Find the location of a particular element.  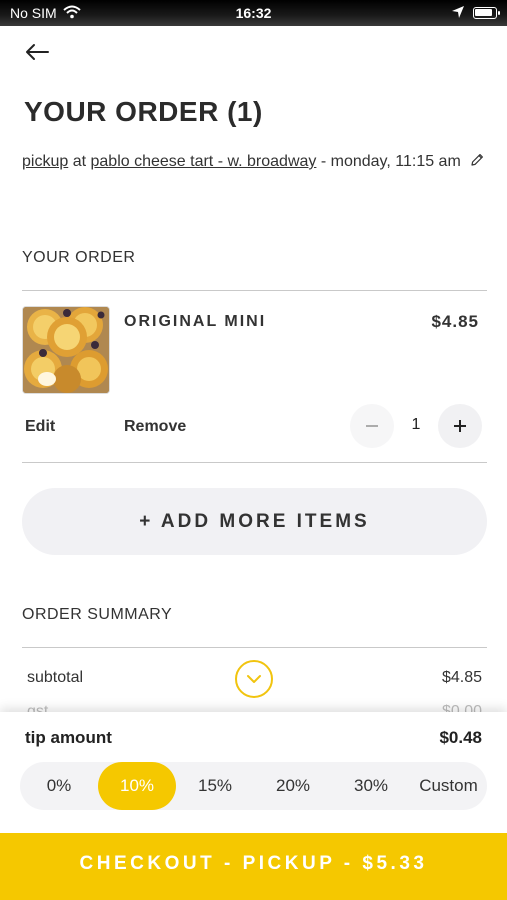

tip-option-10: 10% is located at coordinates (137, 786).